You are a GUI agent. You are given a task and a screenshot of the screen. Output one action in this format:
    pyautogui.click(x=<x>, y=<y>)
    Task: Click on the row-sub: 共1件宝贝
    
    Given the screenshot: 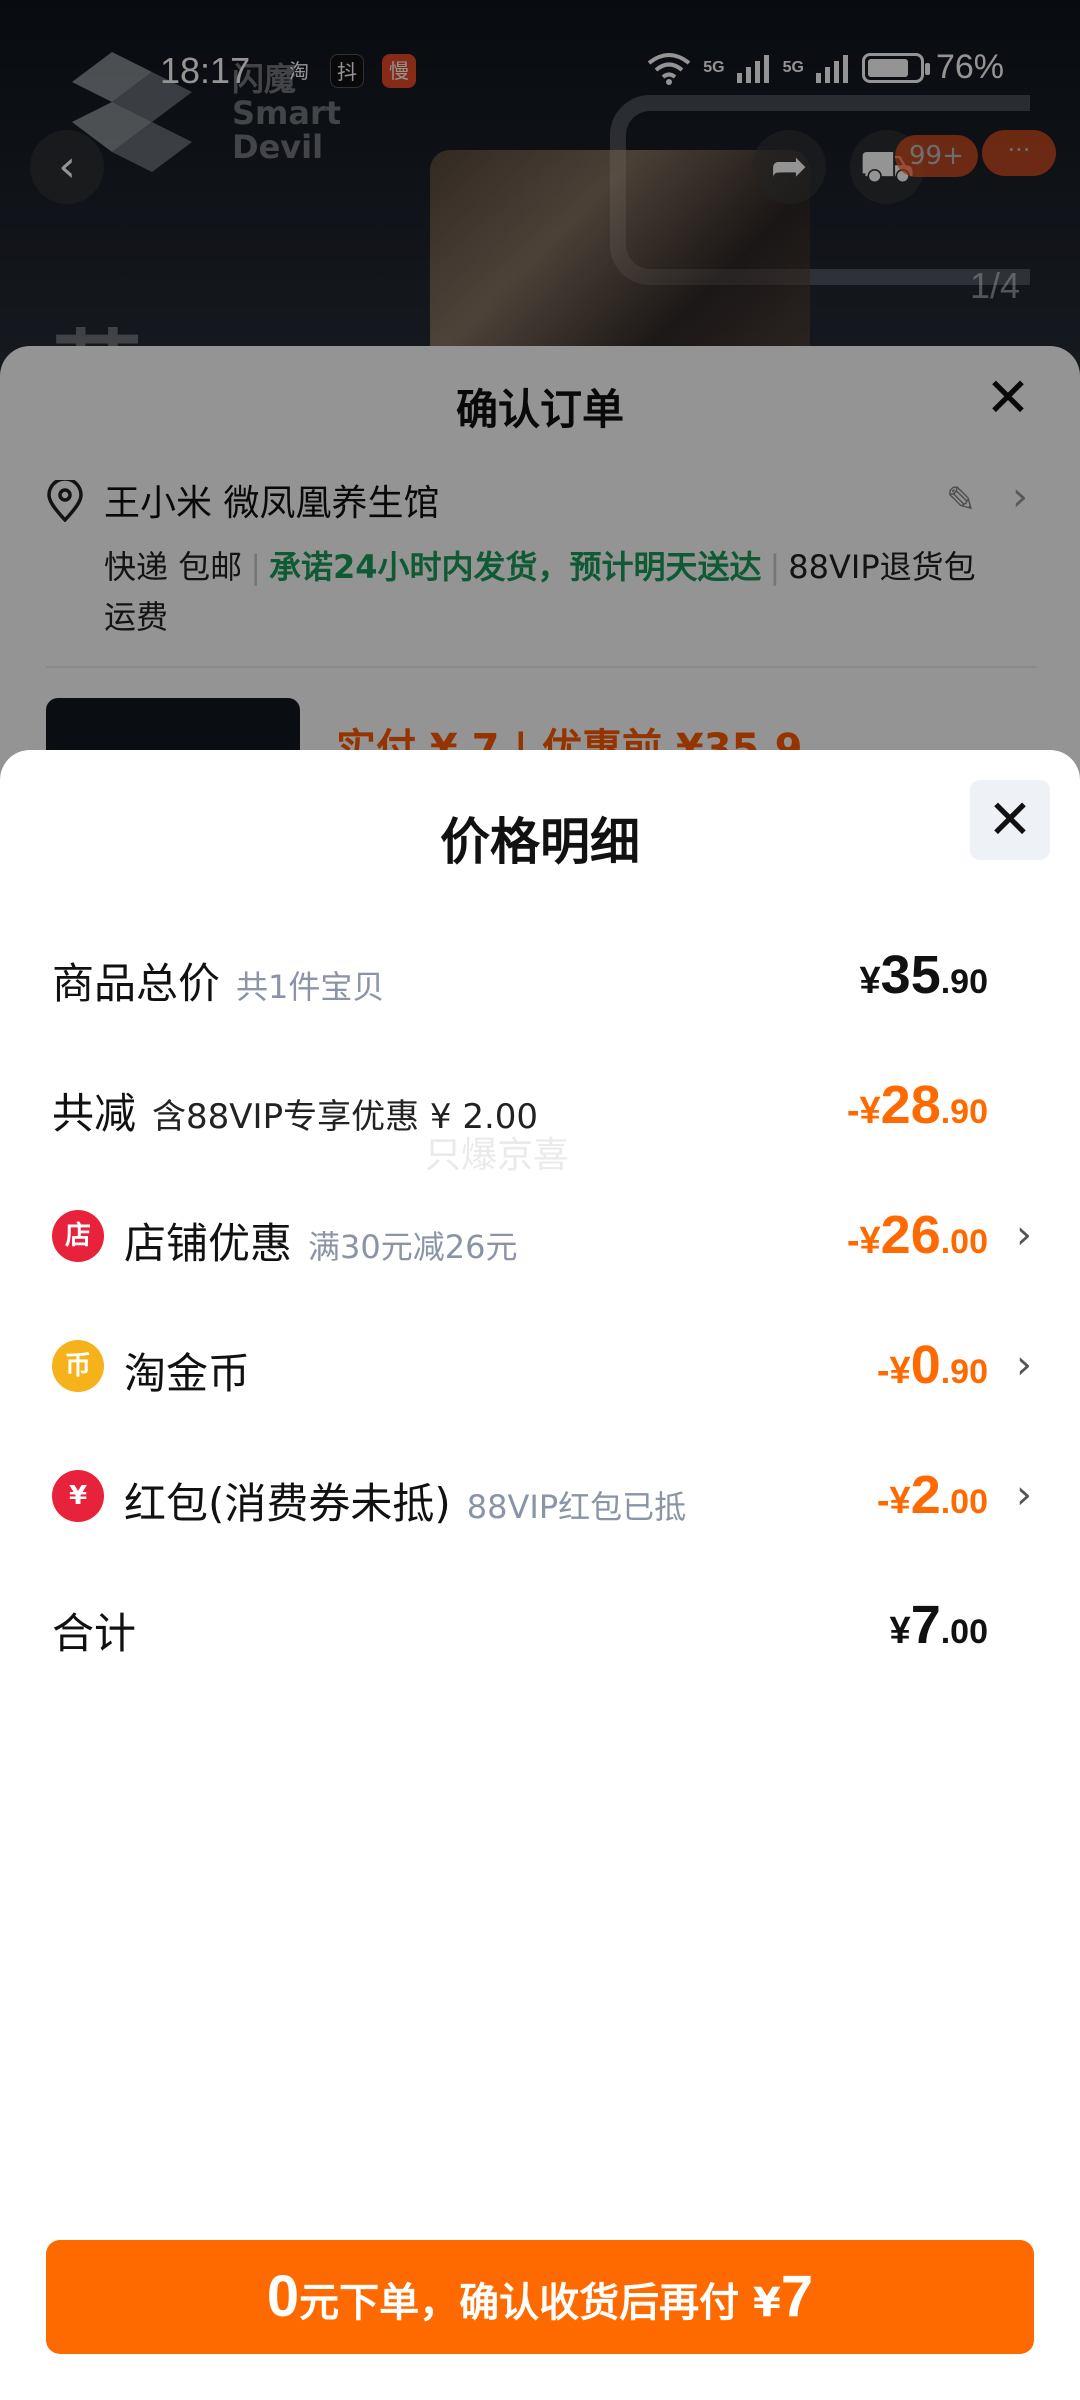 What is the action you would take?
    pyautogui.click(x=310, y=987)
    